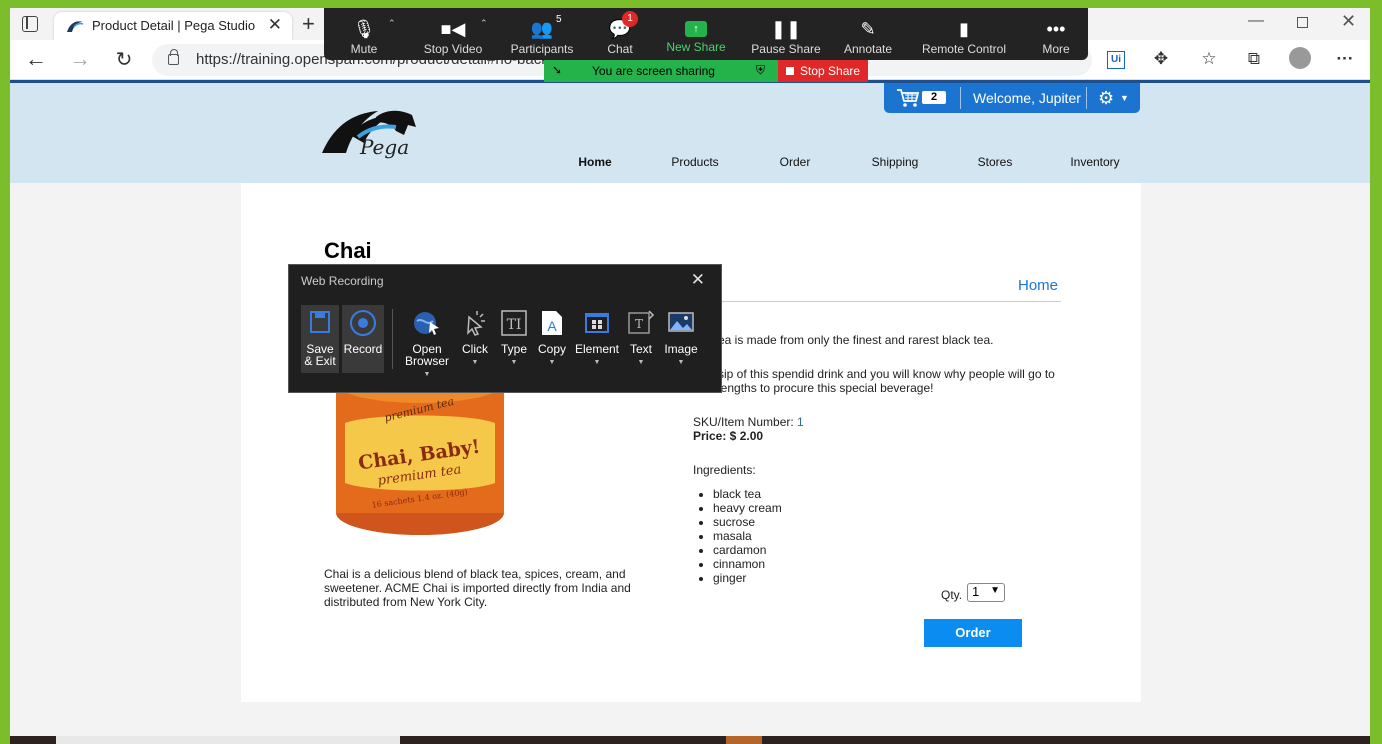 The image size is (1382, 744). I want to click on save-exit-label: Save & Exit, so click(320, 355).